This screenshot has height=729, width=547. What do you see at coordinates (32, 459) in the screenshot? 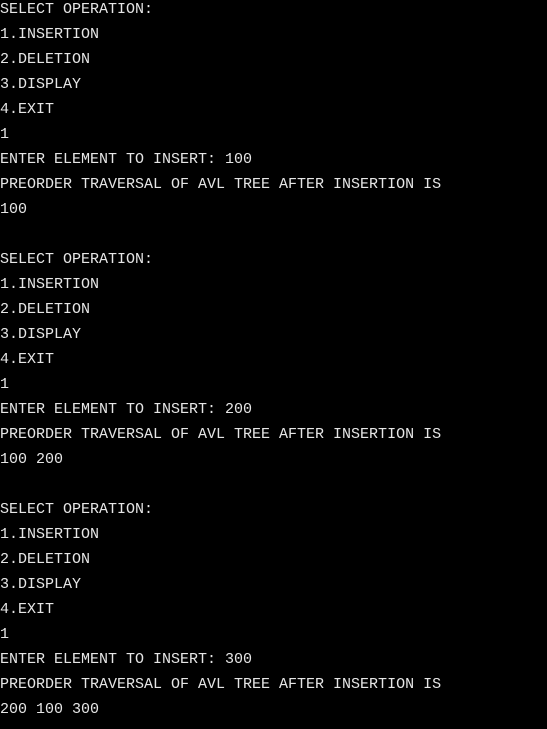
I see `traversal-result: 100 200` at bounding box center [32, 459].